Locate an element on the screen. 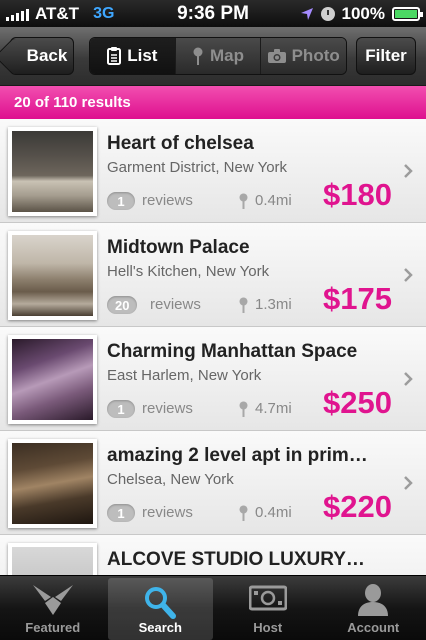  tab-search-label: Search is located at coordinates (160, 627).